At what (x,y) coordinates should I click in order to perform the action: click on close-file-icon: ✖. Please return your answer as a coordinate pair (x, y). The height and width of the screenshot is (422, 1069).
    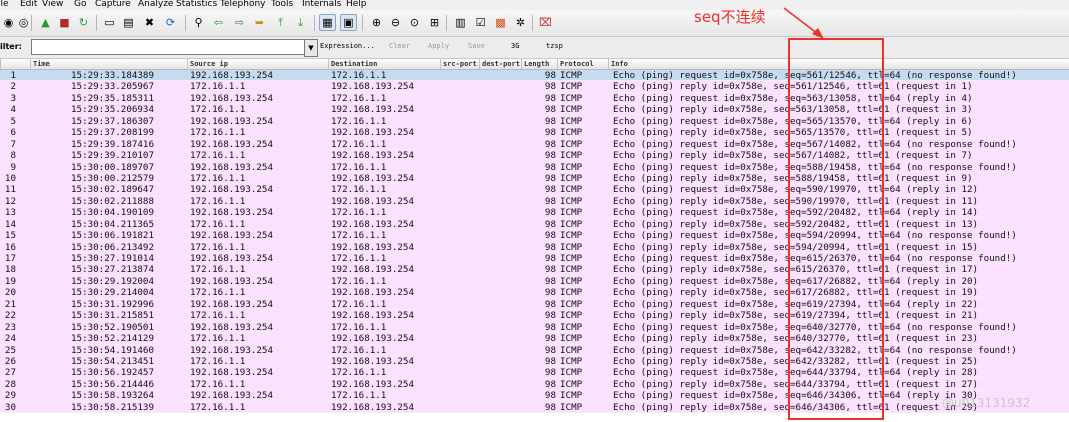
    Looking at the image, I should click on (149, 22).